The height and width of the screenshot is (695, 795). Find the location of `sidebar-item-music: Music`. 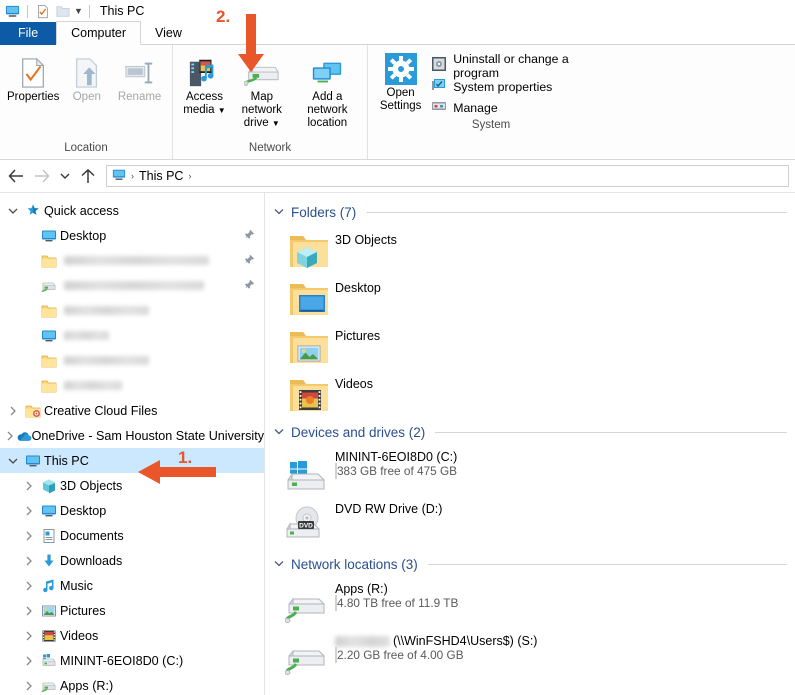

sidebar-item-music: Music is located at coordinates (132, 585).